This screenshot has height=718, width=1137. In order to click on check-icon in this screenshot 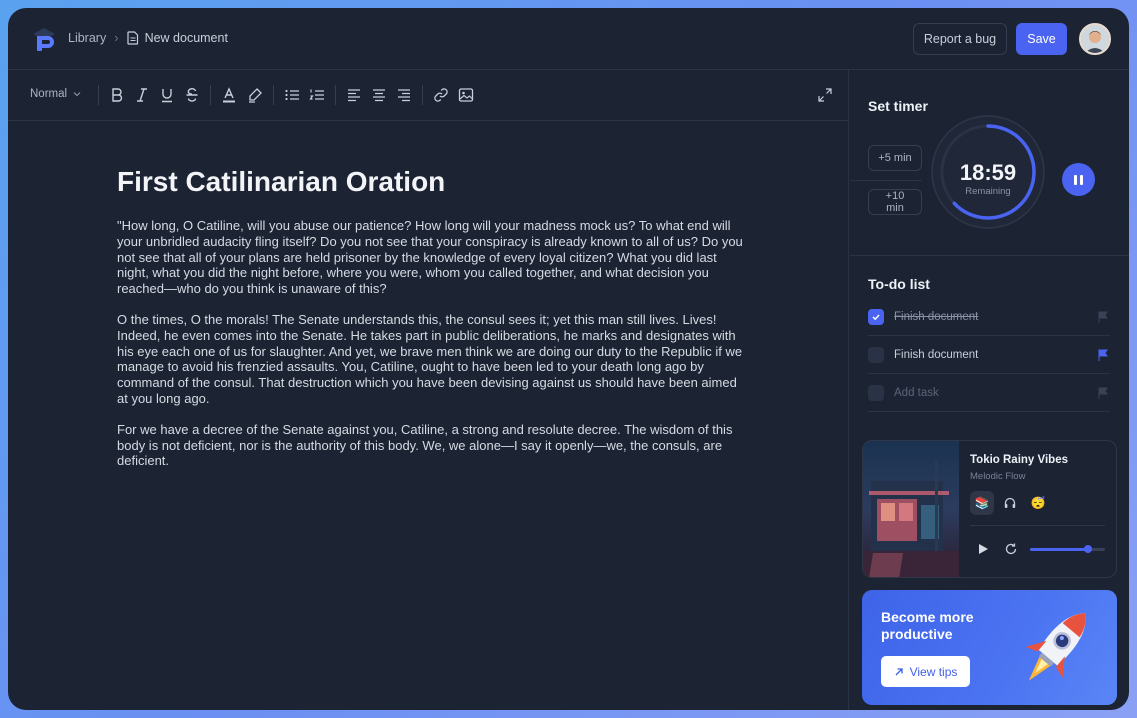, I will do `click(876, 316)`.